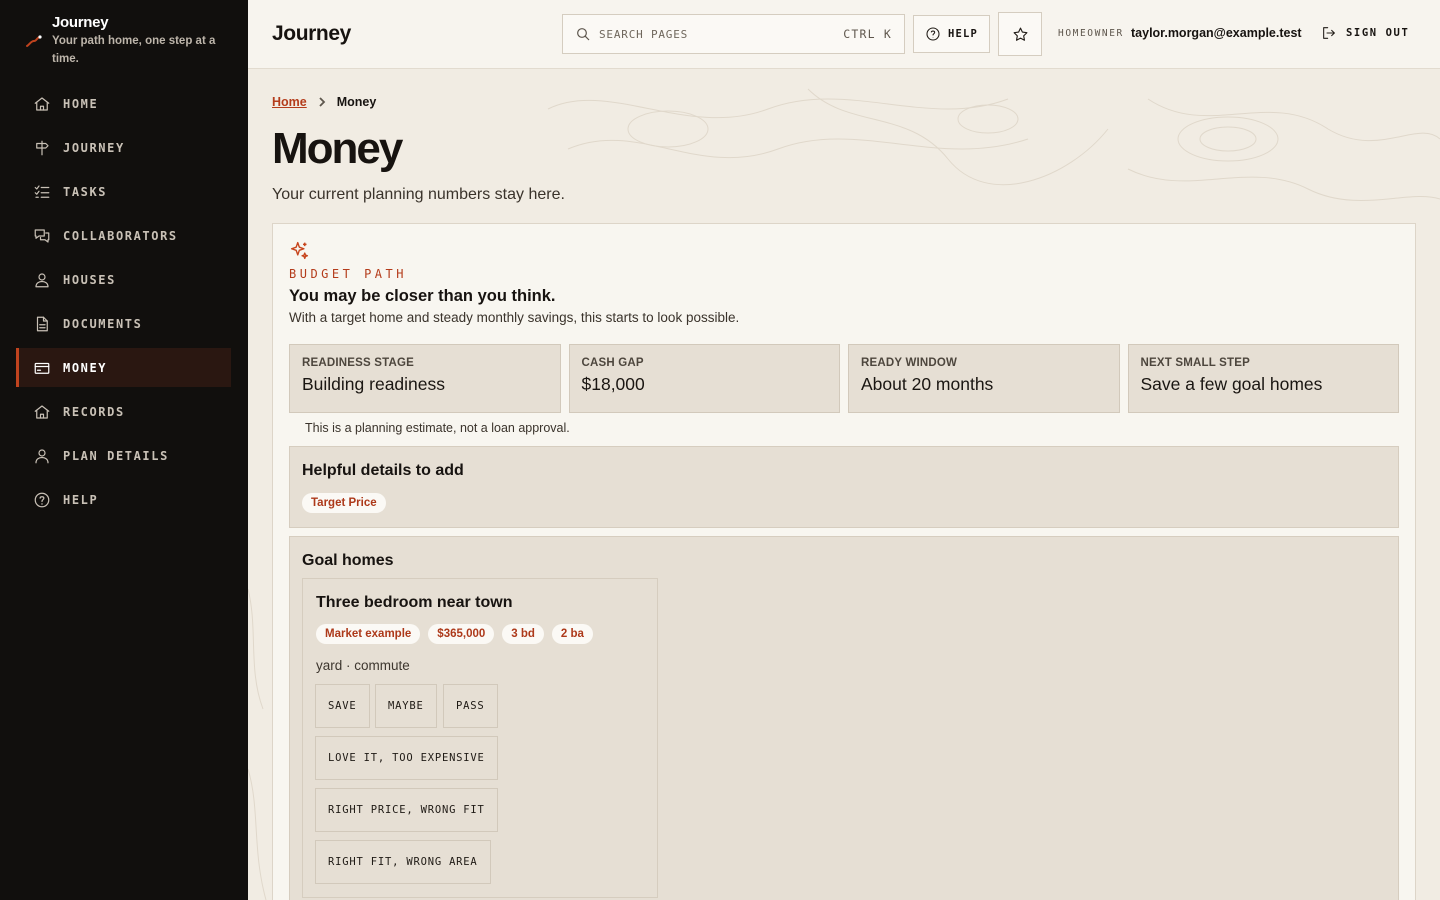  I want to click on search-shortcut: CTRL K, so click(867, 34).